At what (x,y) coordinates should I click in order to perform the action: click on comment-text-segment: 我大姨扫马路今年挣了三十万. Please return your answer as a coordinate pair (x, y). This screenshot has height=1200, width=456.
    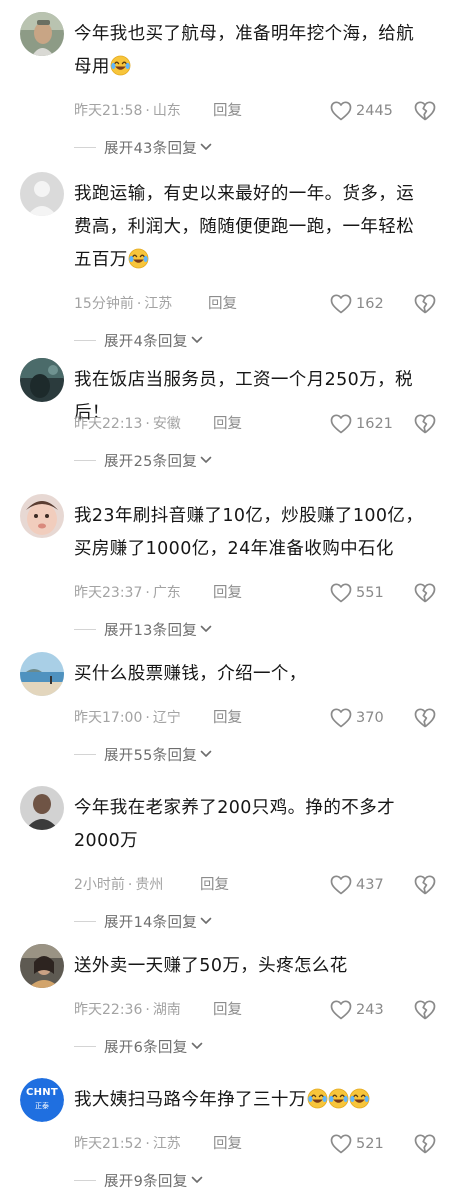
    Looking at the image, I should click on (190, 1100).